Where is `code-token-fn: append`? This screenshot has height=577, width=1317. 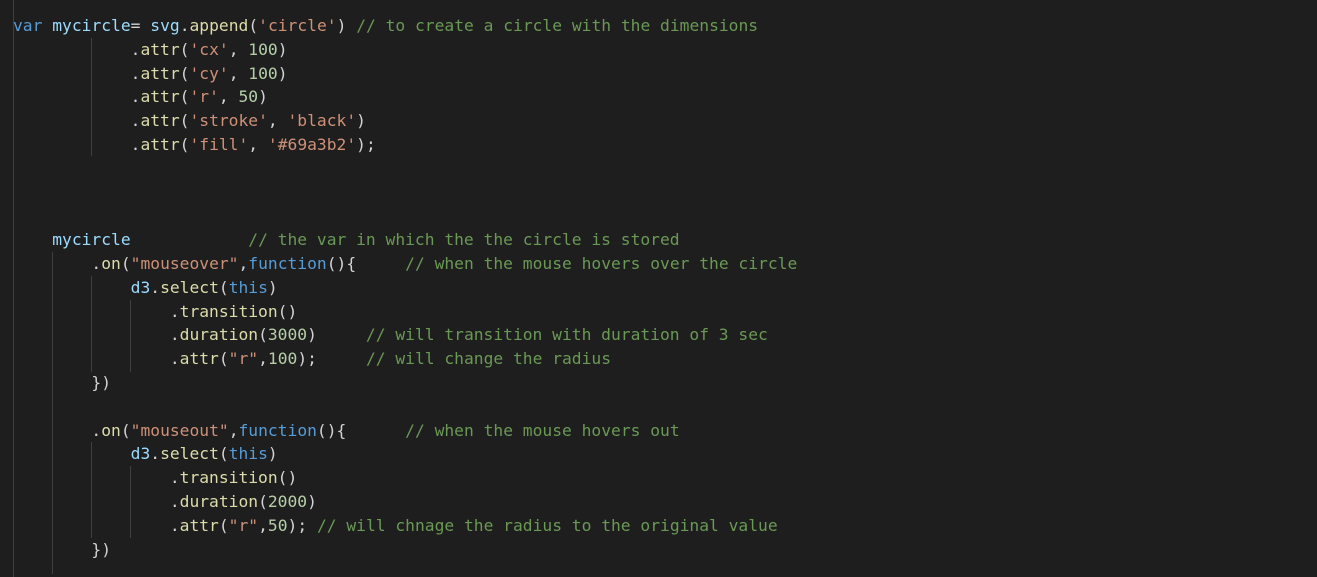
code-token-fn: append is located at coordinates (219, 25).